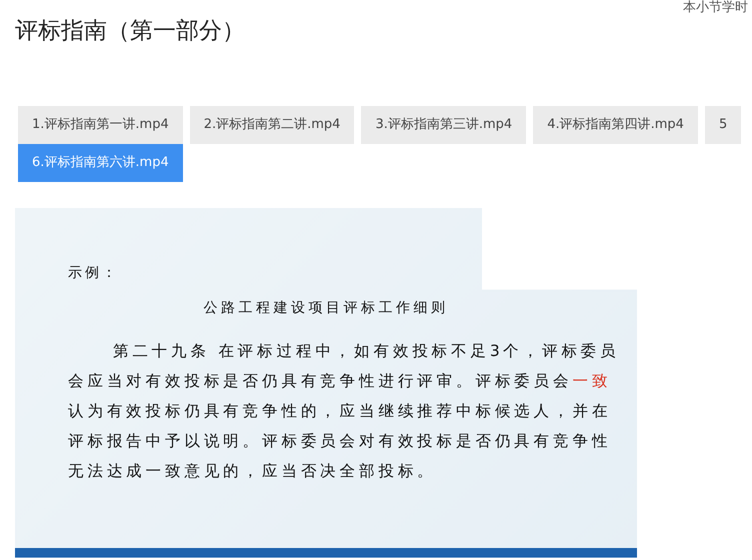  What do you see at coordinates (326, 308) in the screenshot?
I see `slide-heading: 公路工程建设项目评标工作细则` at bounding box center [326, 308].